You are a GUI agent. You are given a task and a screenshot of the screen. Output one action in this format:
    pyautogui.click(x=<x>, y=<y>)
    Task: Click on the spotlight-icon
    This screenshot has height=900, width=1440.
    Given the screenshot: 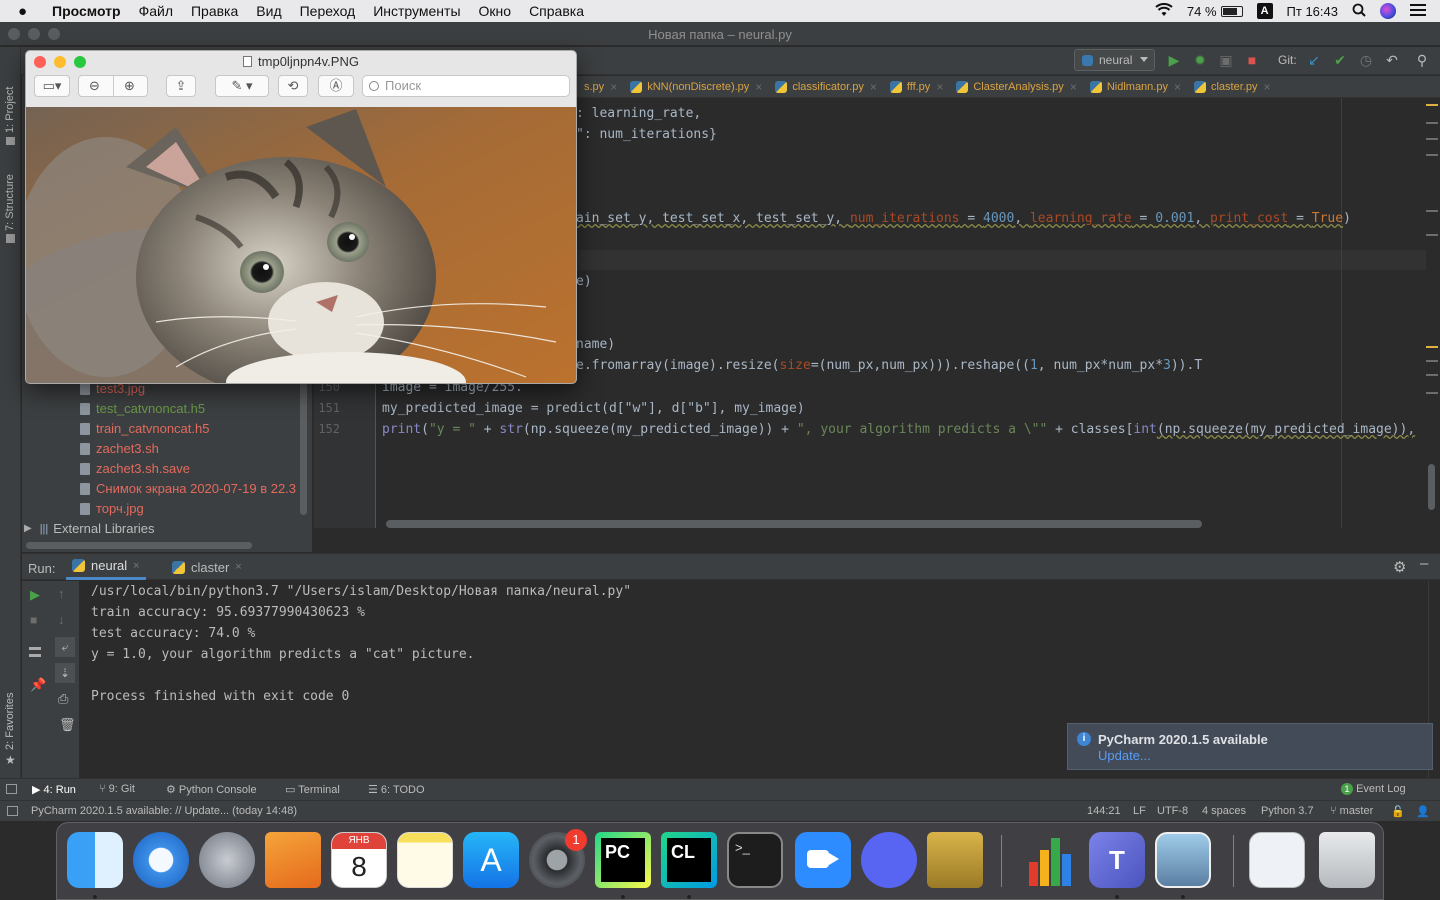 What is the action you would take?
    pyautogui.click(x=1359, y=11)
    